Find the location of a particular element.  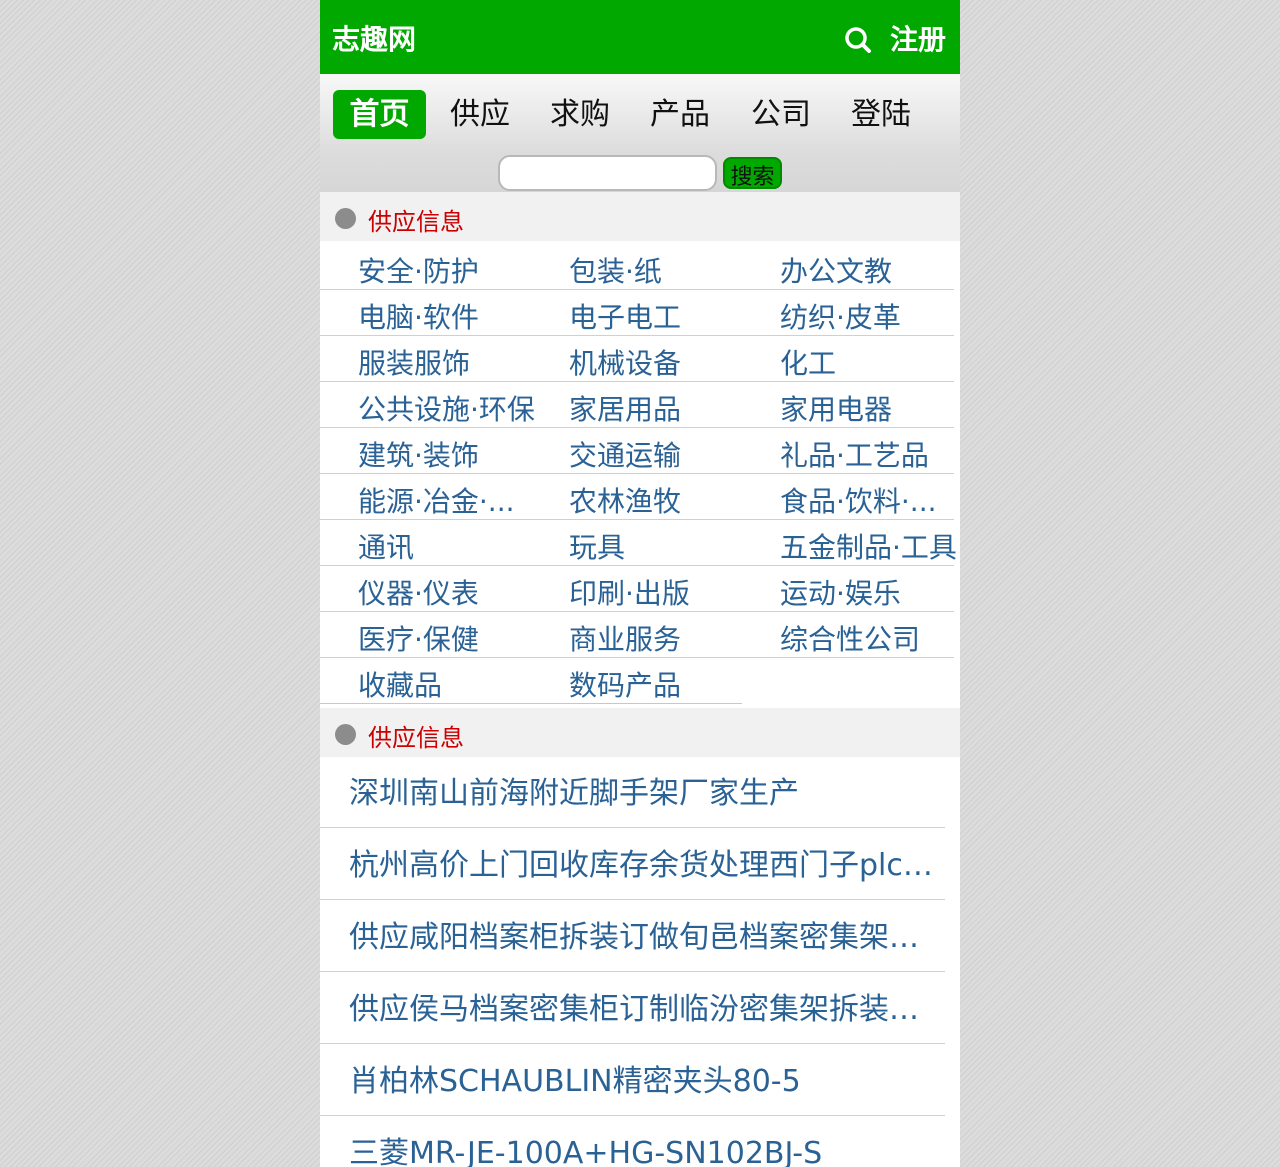

list-item: 三菱MR-JE-100A+HG-SN102BJ-S is located at coordinates (632, 1141).